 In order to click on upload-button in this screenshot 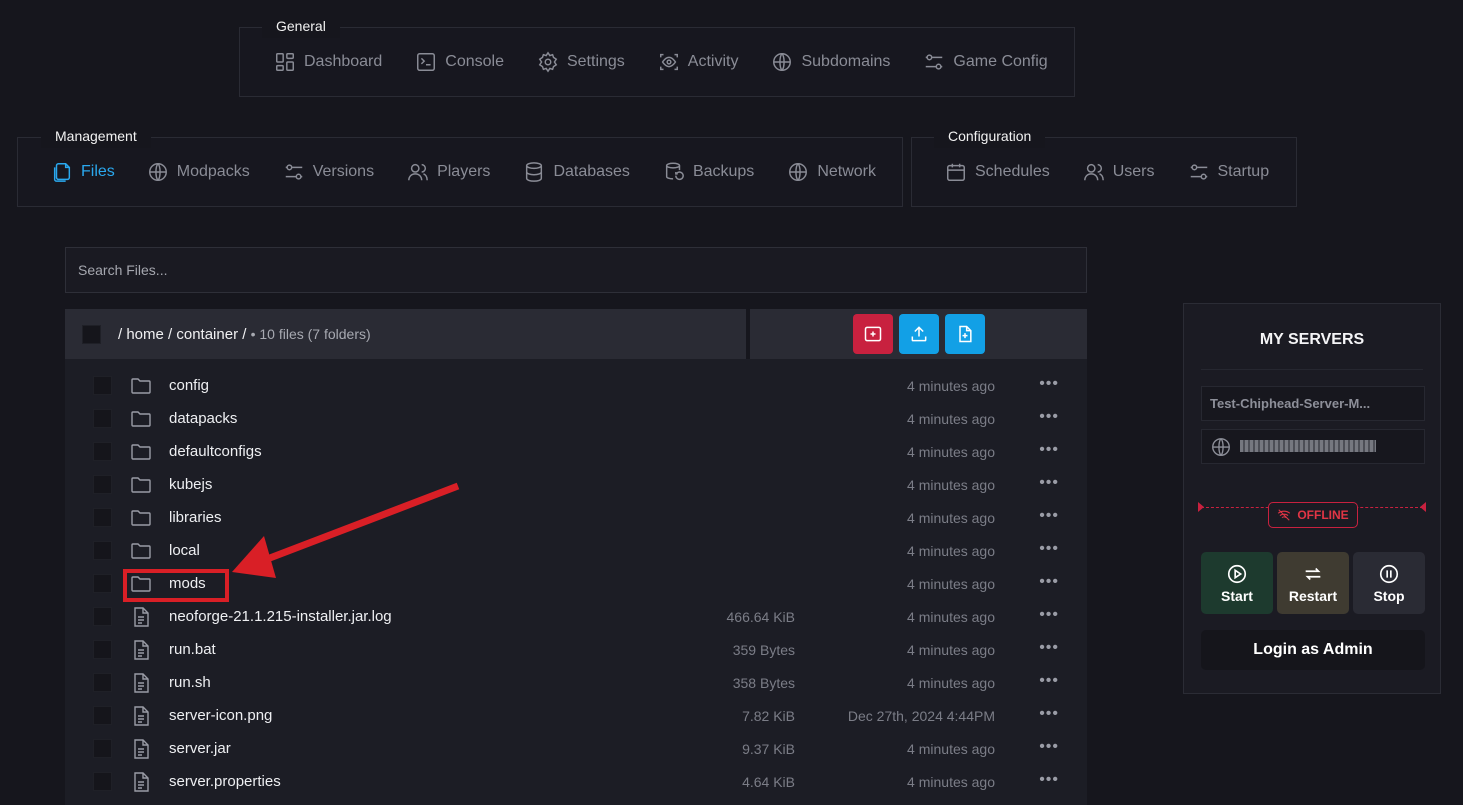, I will do `click(918, 334)`.